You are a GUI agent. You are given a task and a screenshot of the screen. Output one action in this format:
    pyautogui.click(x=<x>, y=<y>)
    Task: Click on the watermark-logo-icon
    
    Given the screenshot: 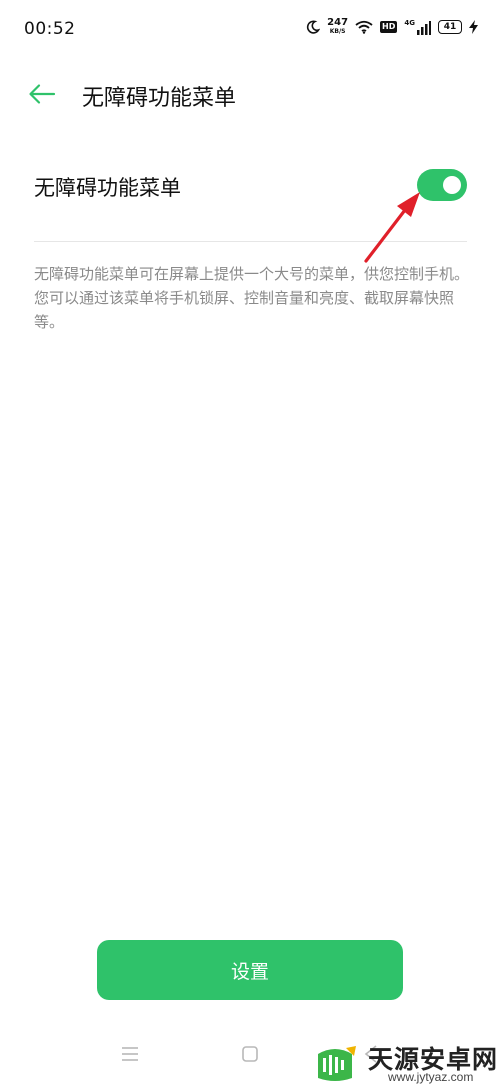 What is the action you would take?
    pyautogui.click(x=337, y=1063)
    